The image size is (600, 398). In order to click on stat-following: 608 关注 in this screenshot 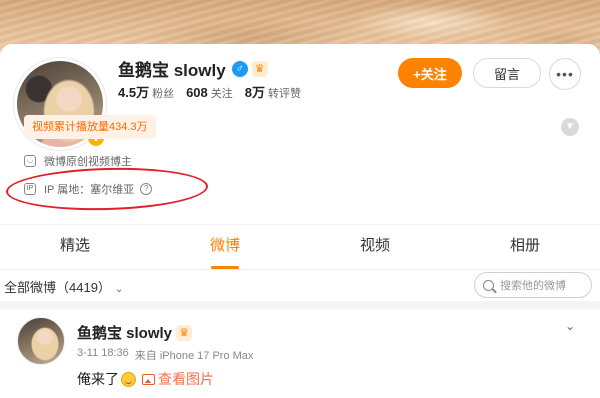, I will do `click(209, 93)`.